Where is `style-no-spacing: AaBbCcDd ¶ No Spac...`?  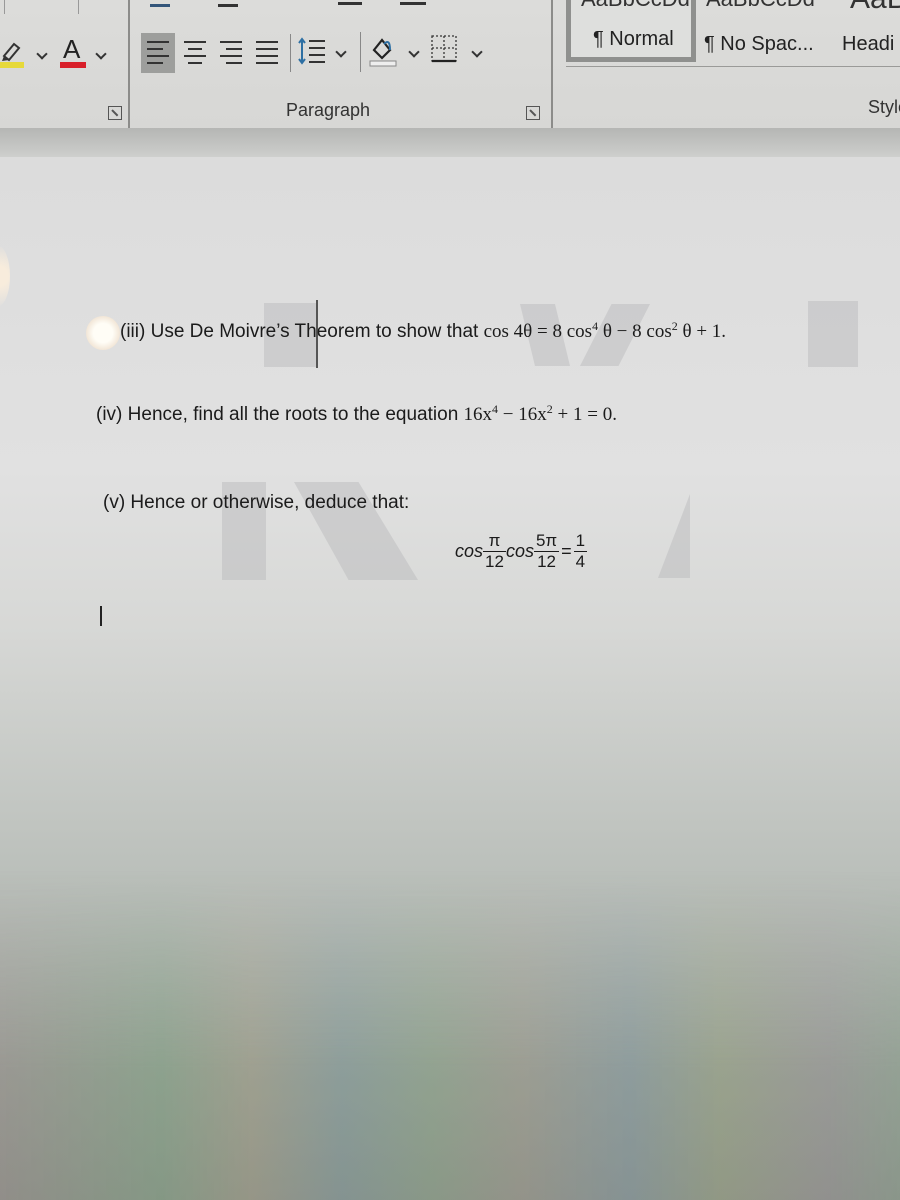
style-no-spacing: AaBbCcDd ¶ No Spac... is located at coordinates (770, 31).